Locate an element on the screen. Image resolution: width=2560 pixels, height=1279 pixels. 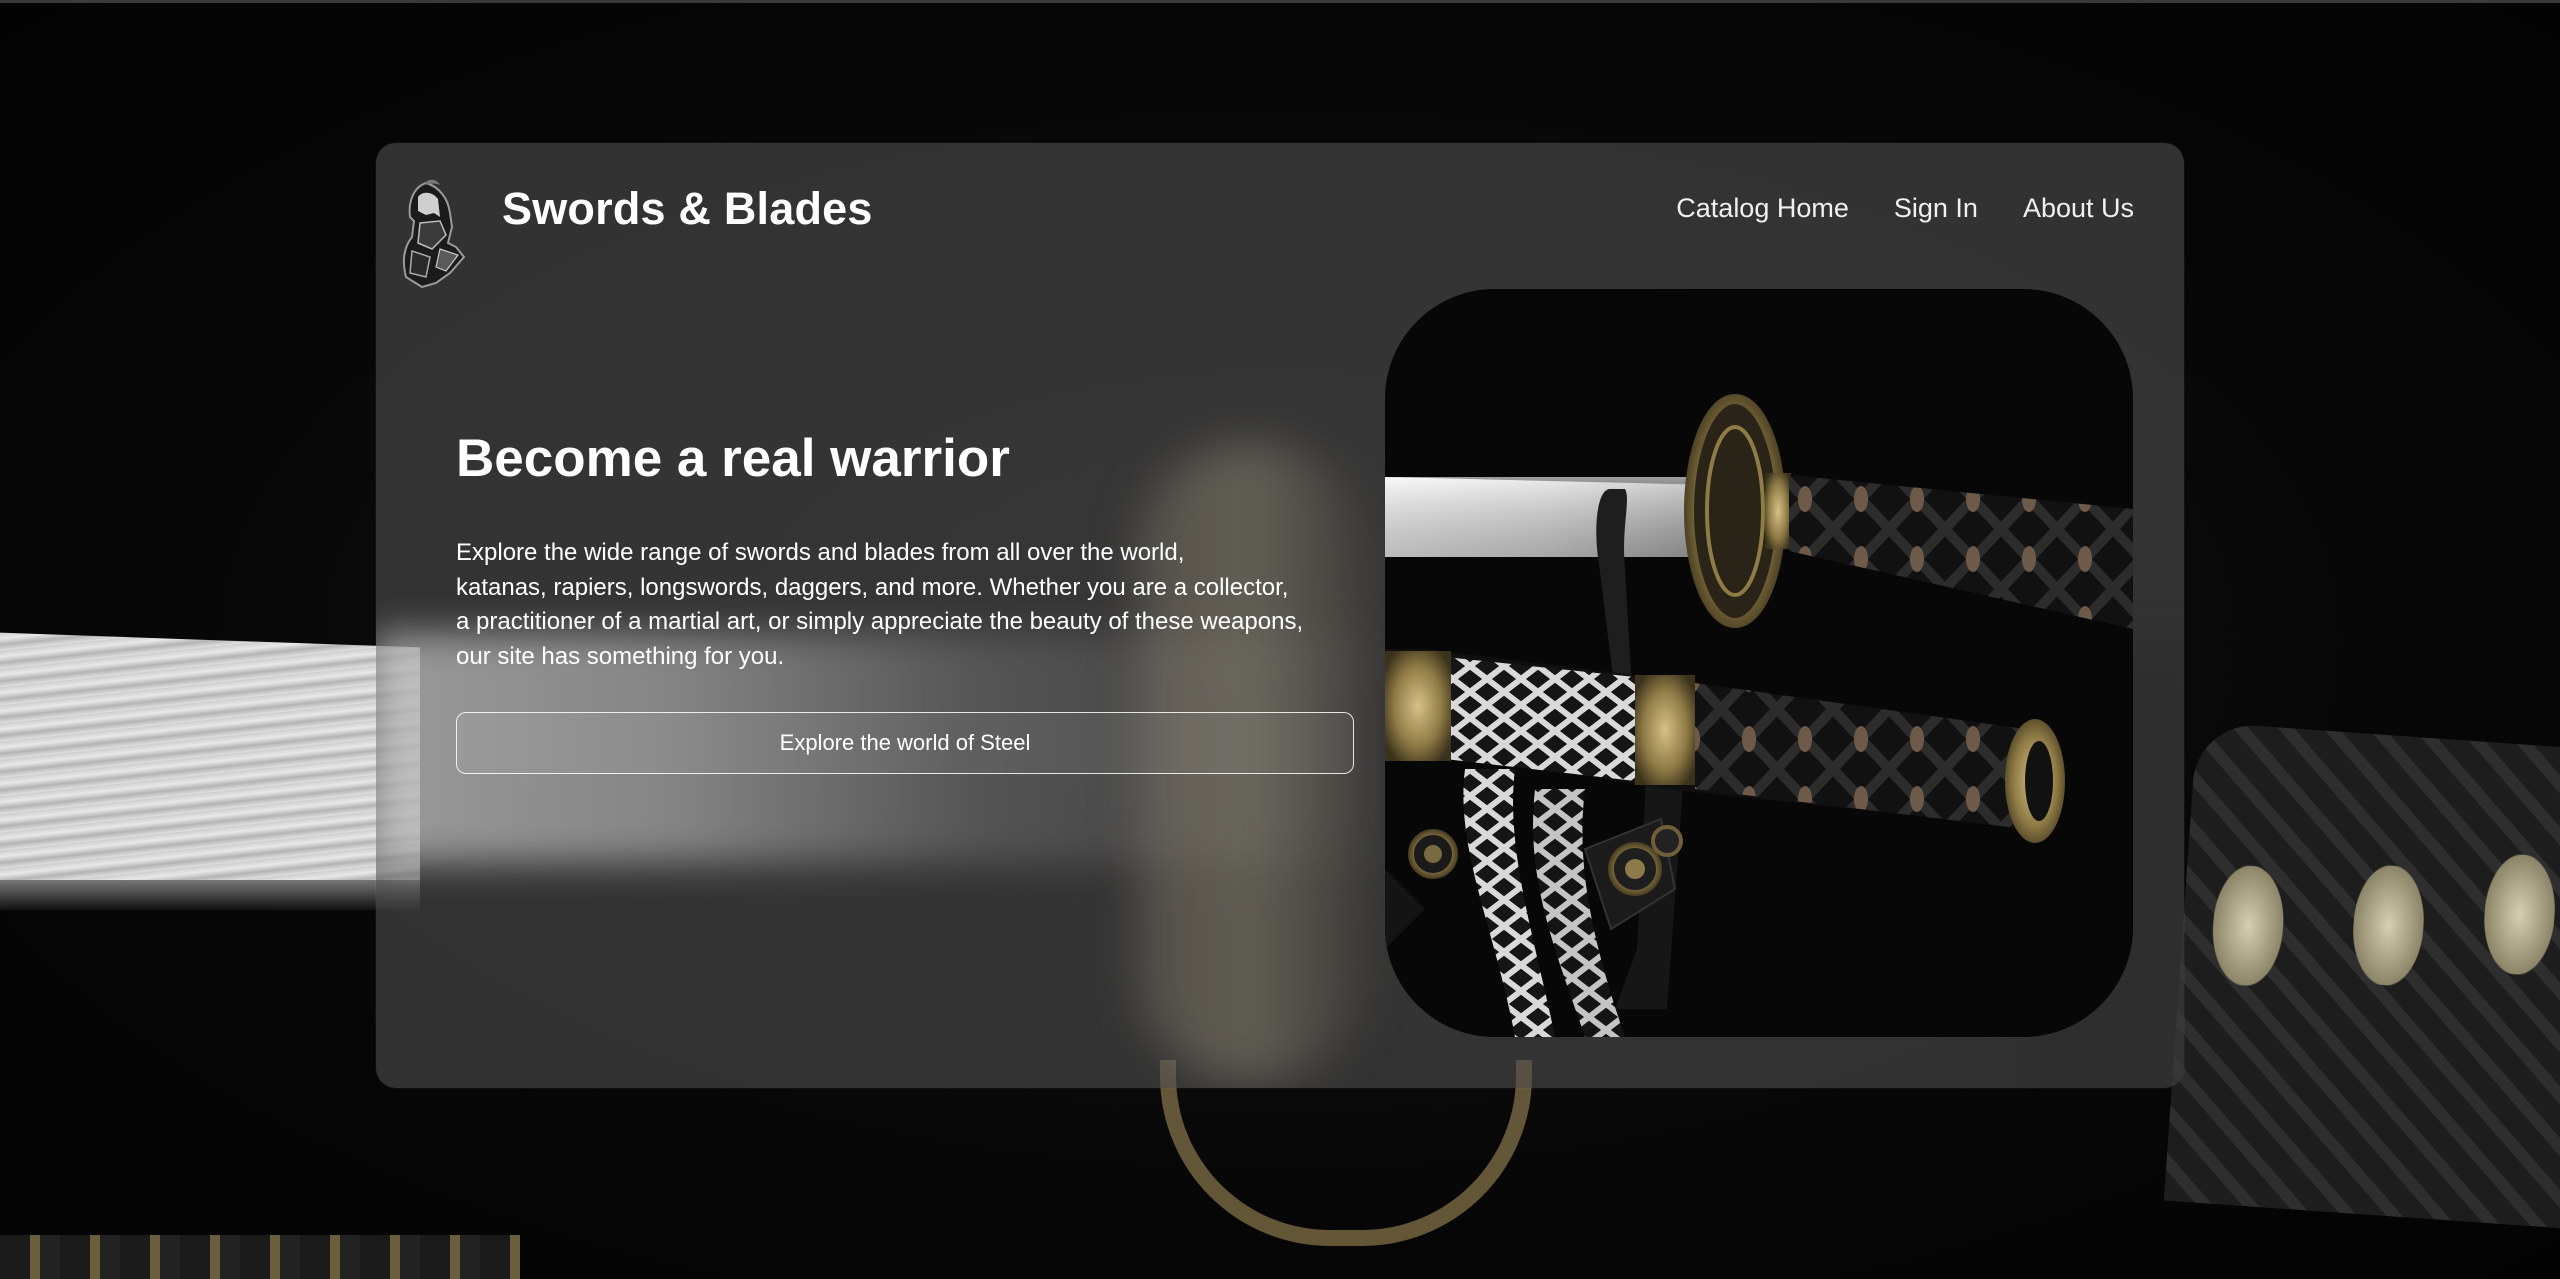
top-border is located at coordinates (1280, 1).